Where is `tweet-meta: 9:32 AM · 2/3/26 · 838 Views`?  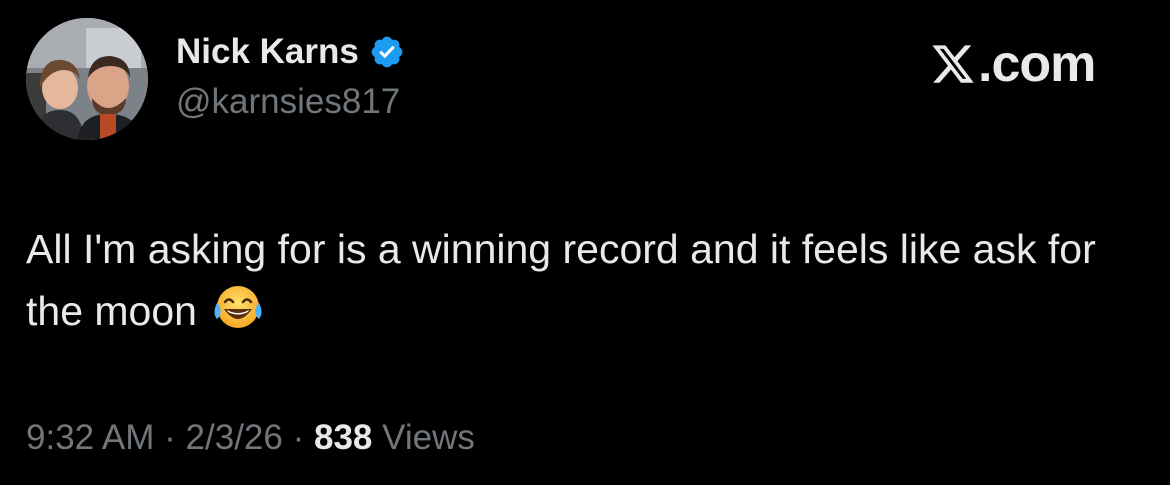
tweet-meta: 9:32 AM · 2/3/26 · 838 Views is located at coordinates (250, 438).